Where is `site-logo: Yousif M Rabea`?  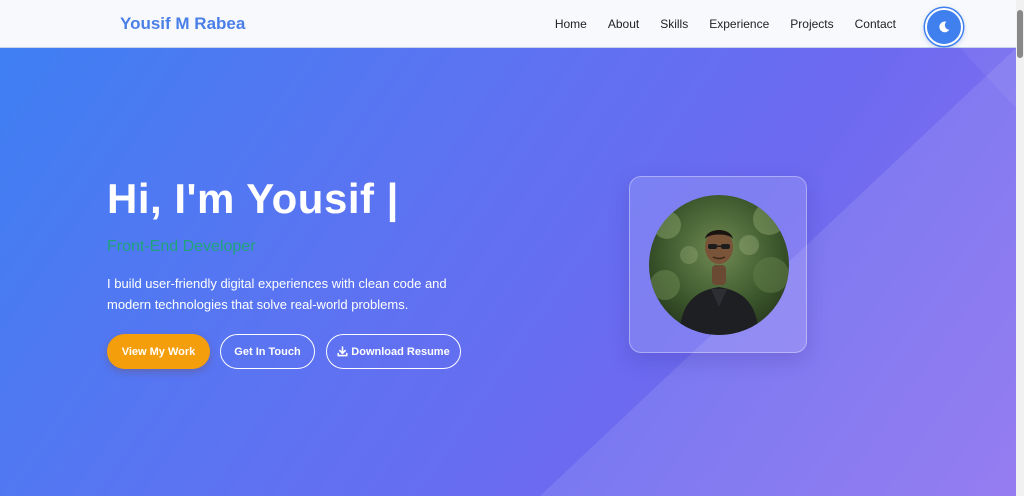 site-logo: Yousif M Rabea is located at coordinates (182, 24).